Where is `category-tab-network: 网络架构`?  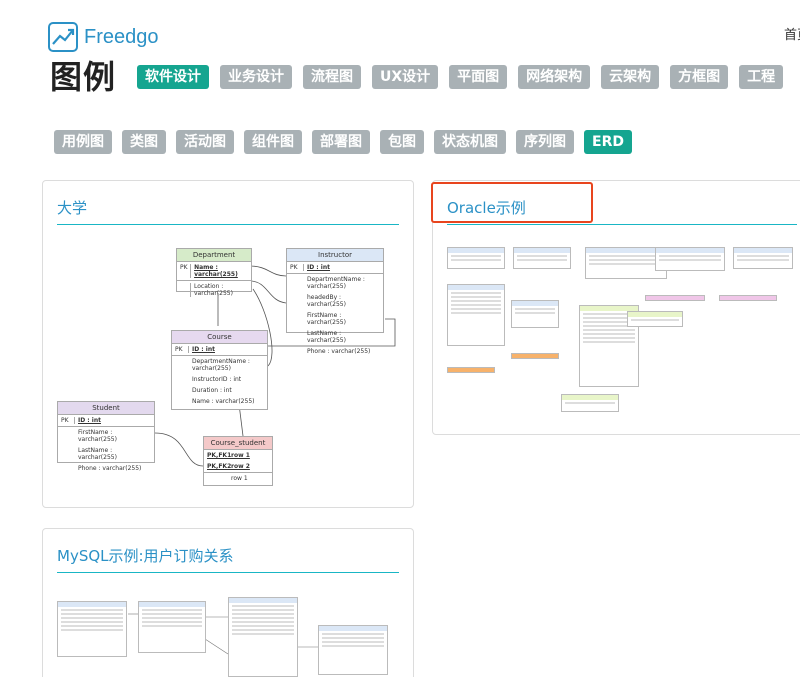
category-tab-network: 网络架构 is located at coordinates (554, 77).